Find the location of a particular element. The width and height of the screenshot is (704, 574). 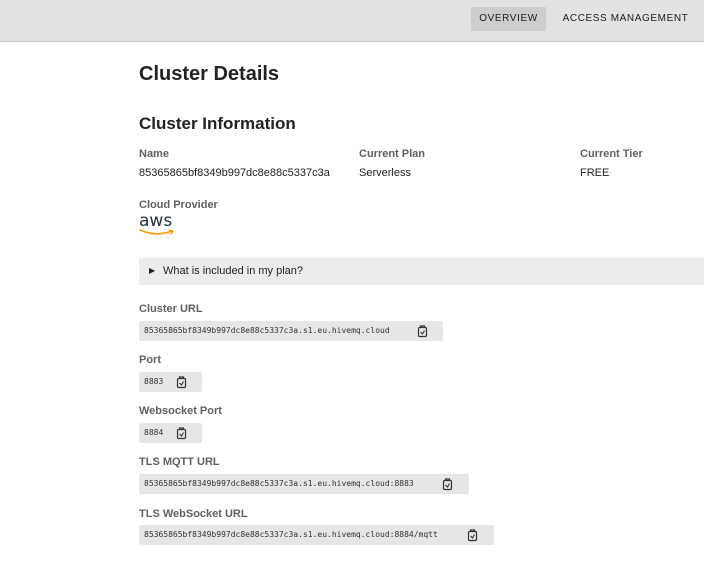

tab-access-management: ACCESS MANAGEMENT is located at coordinates (625, 19).